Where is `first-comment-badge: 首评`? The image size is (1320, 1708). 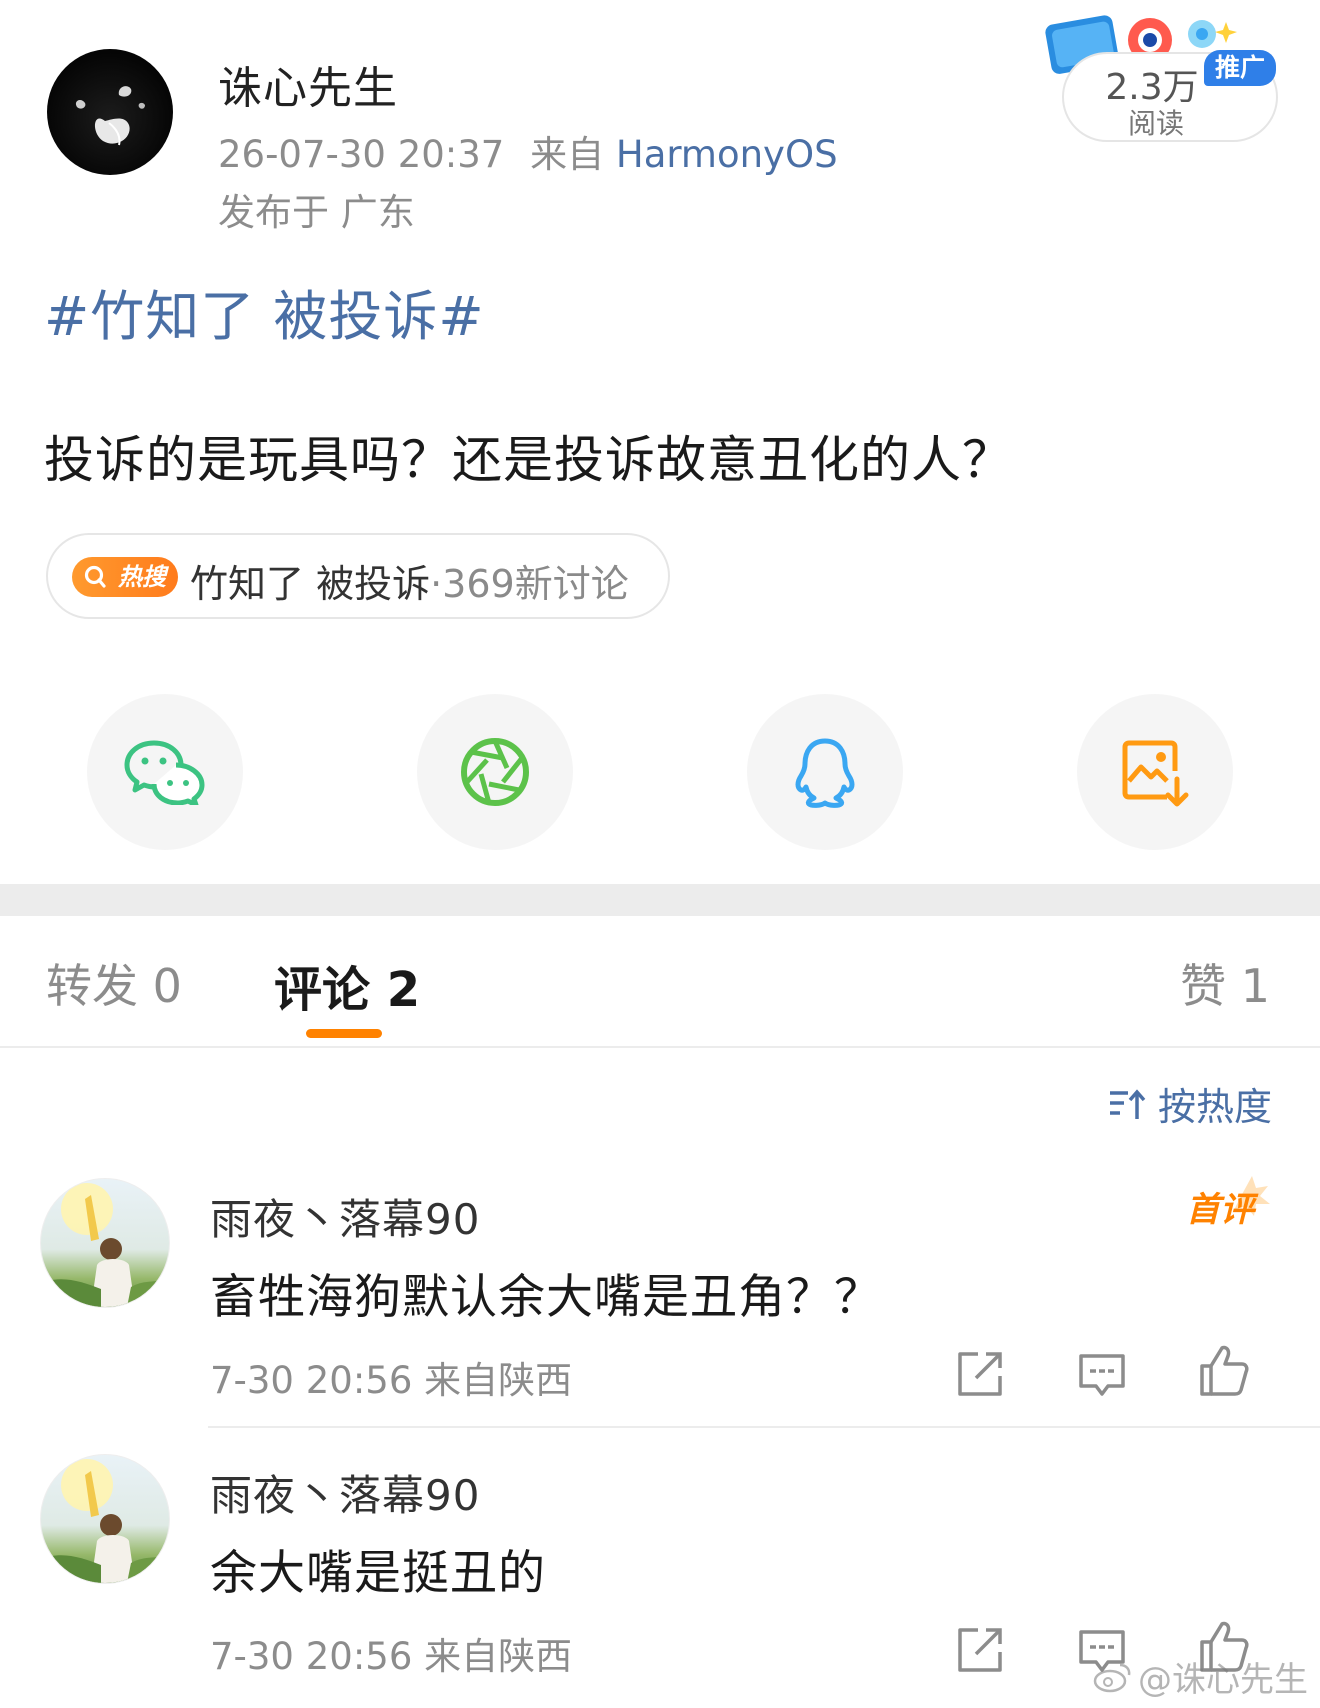
first-comment-badge: 首评 is located at coordinates (1227, 1203).